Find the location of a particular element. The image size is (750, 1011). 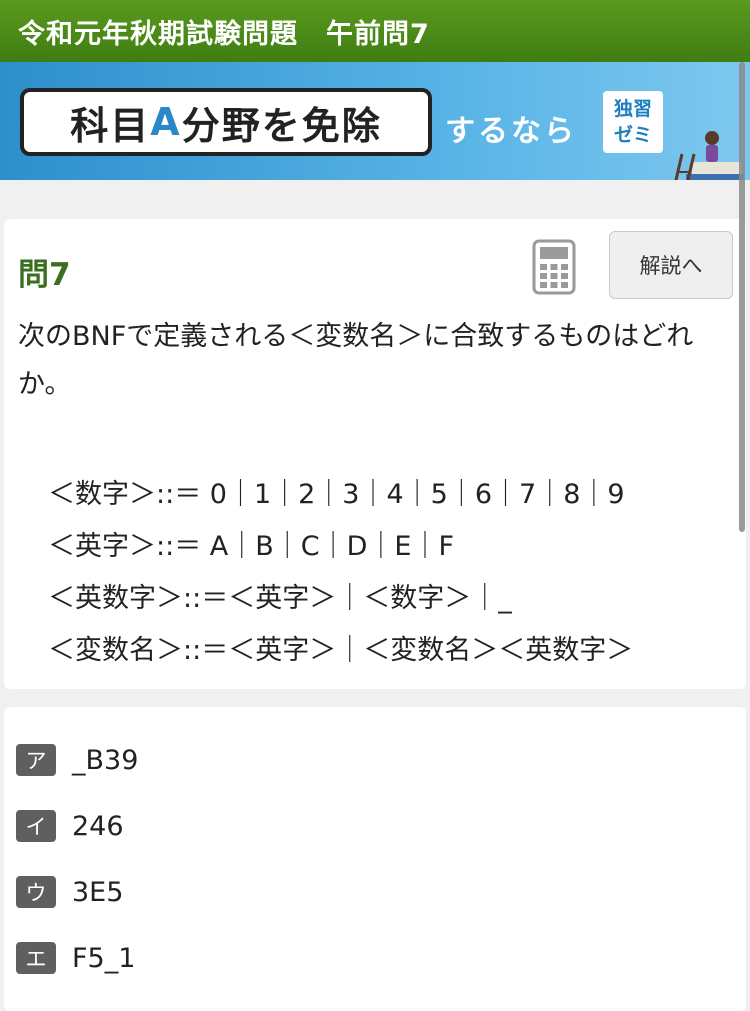

books-ladder-illustration-icon is located at coordinates (709, 155).